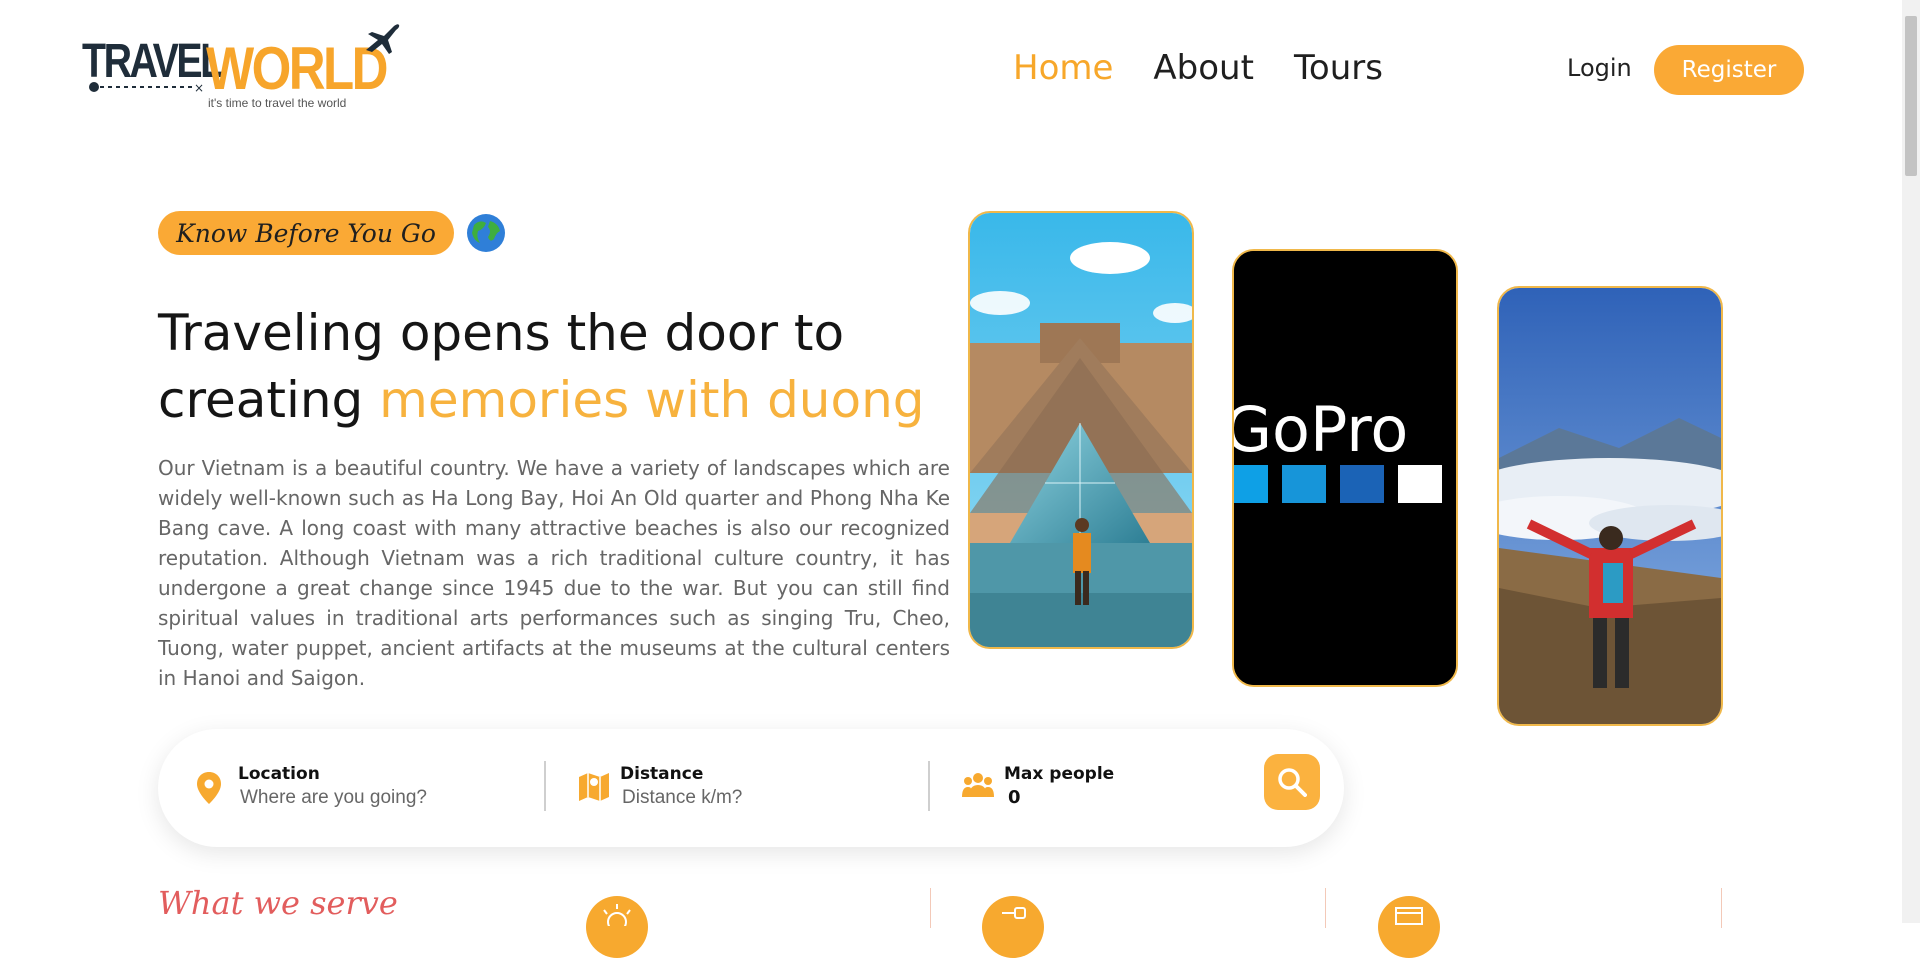  I want to click on map-icon, so click(594, 787).